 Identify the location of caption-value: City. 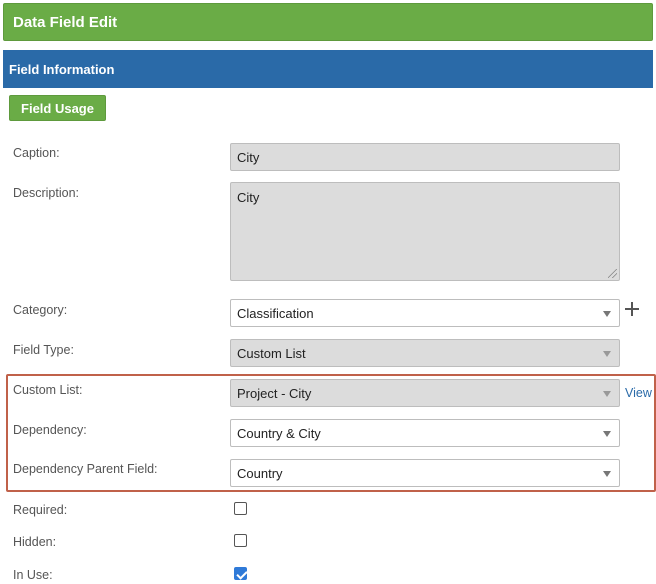
(248, 157).